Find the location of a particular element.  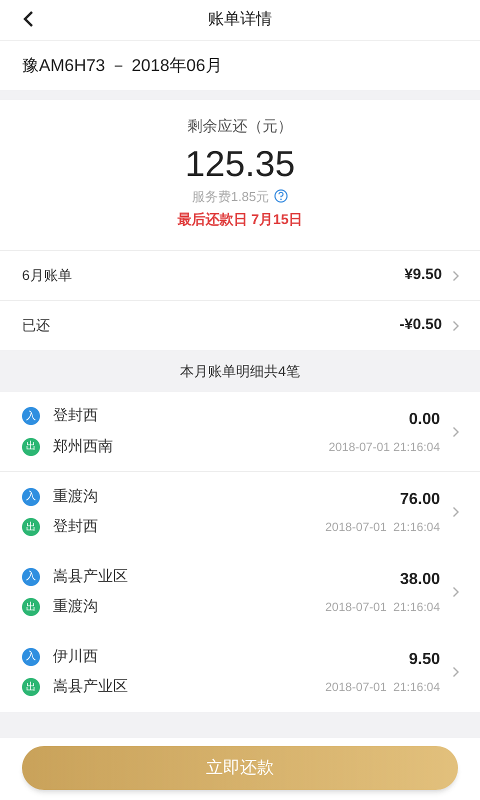

bill-amount: -¥0.50 is located at coordinates (420, 325).